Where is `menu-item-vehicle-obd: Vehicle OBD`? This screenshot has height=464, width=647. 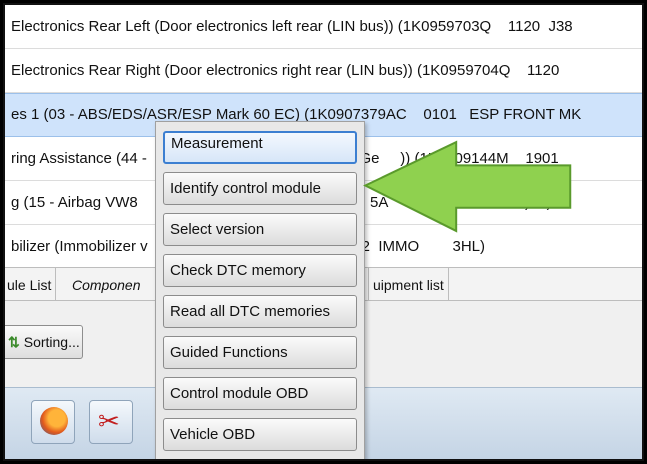
menu-item-vehicle-obd: Vehicle OBD is located at coordinates (260, 434).